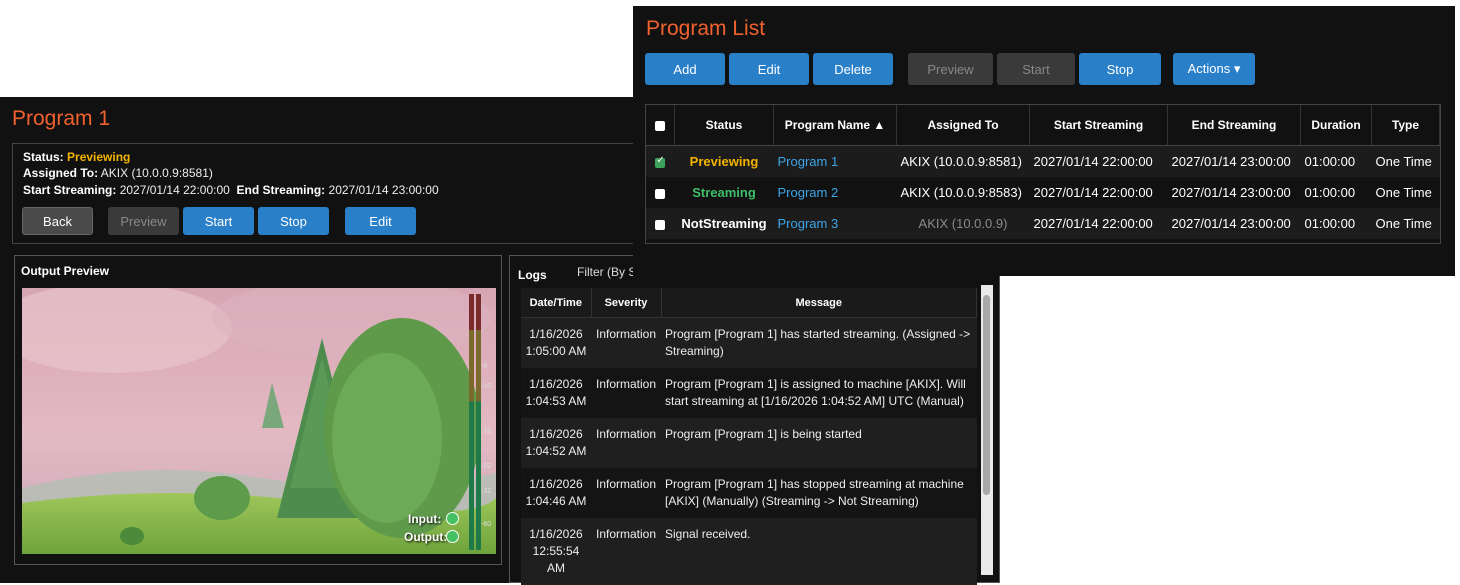  What do you see at coordinates (61, 118) in the screenshot?
I see `page-title: Program 1` at bounding box center [61, 118].